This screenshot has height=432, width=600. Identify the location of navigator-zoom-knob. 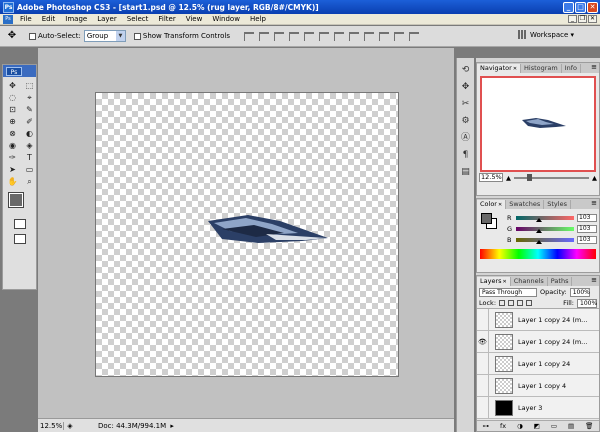
(529, 177).